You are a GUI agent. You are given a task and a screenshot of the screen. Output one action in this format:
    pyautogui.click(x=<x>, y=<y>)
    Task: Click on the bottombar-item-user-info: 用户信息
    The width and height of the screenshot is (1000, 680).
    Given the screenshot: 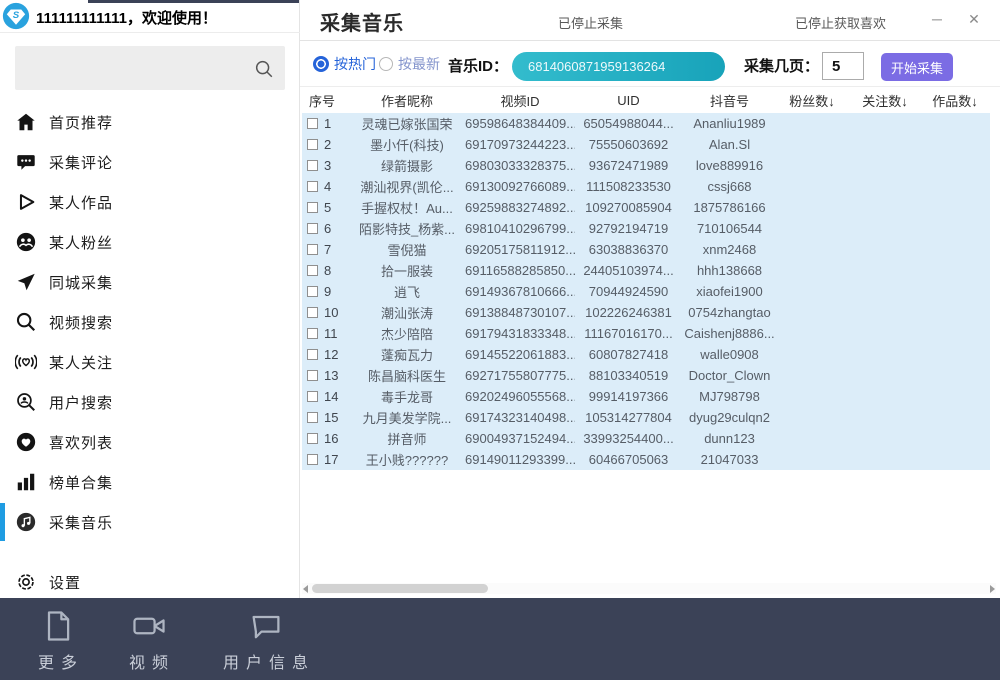 What is the action you would take?
    pyautogui.click(x=265, y=639)
    